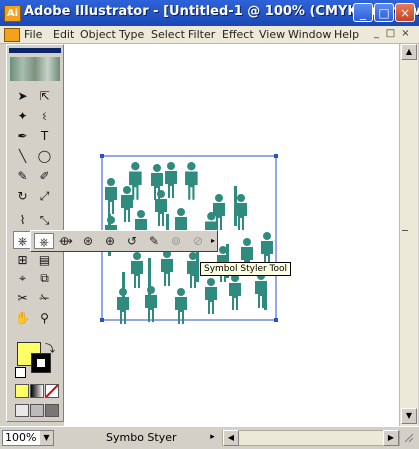 The height and width of the screenshot is (449, 419). I want to click on direct-selection-icon: ⇱, so click(44, 96).